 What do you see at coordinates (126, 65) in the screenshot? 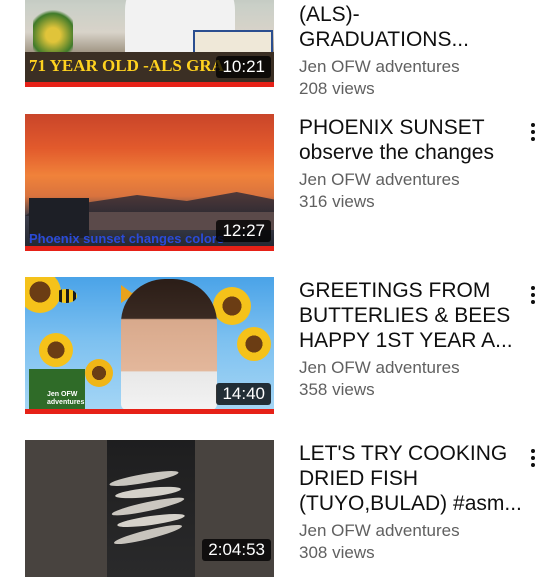
I see `thumbnail-overlay-text: 71 YEAR OLD -ALS GRA` at bounding box center [126, 65].